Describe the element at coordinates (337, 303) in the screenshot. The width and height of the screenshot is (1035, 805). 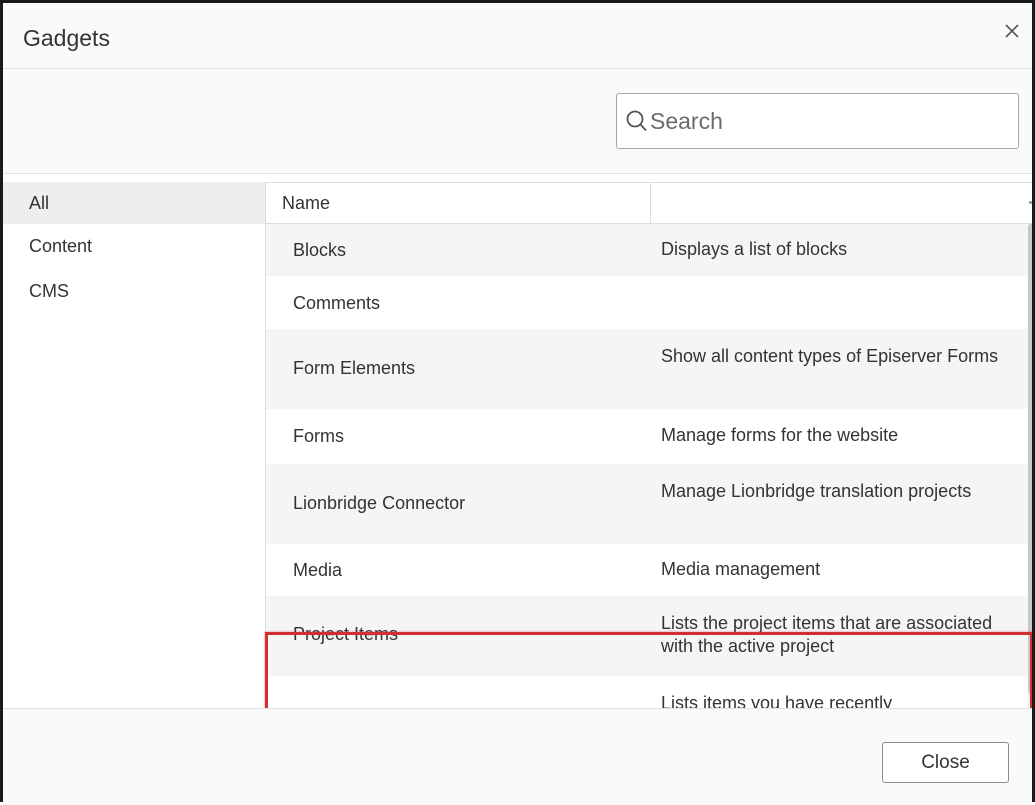
I see `row-name: Comments` at that location.